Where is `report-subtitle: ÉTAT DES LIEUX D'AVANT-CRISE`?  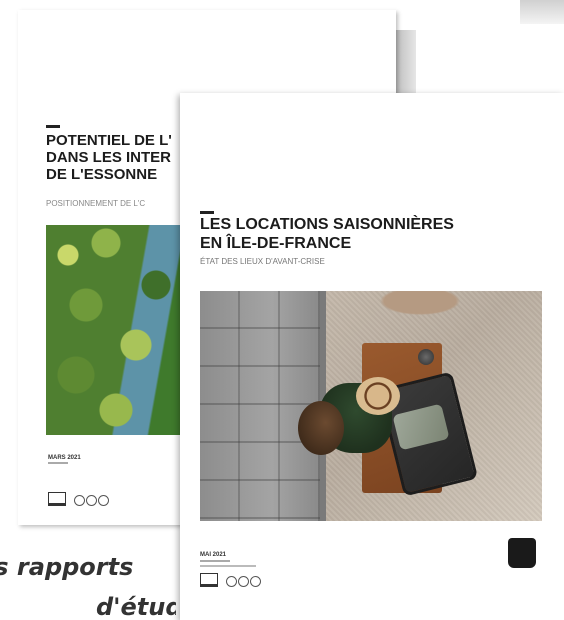 report-subtitle: ÉTAT DES LIEUX D'AVANT-CRISE is located at coordinates (262, 261).